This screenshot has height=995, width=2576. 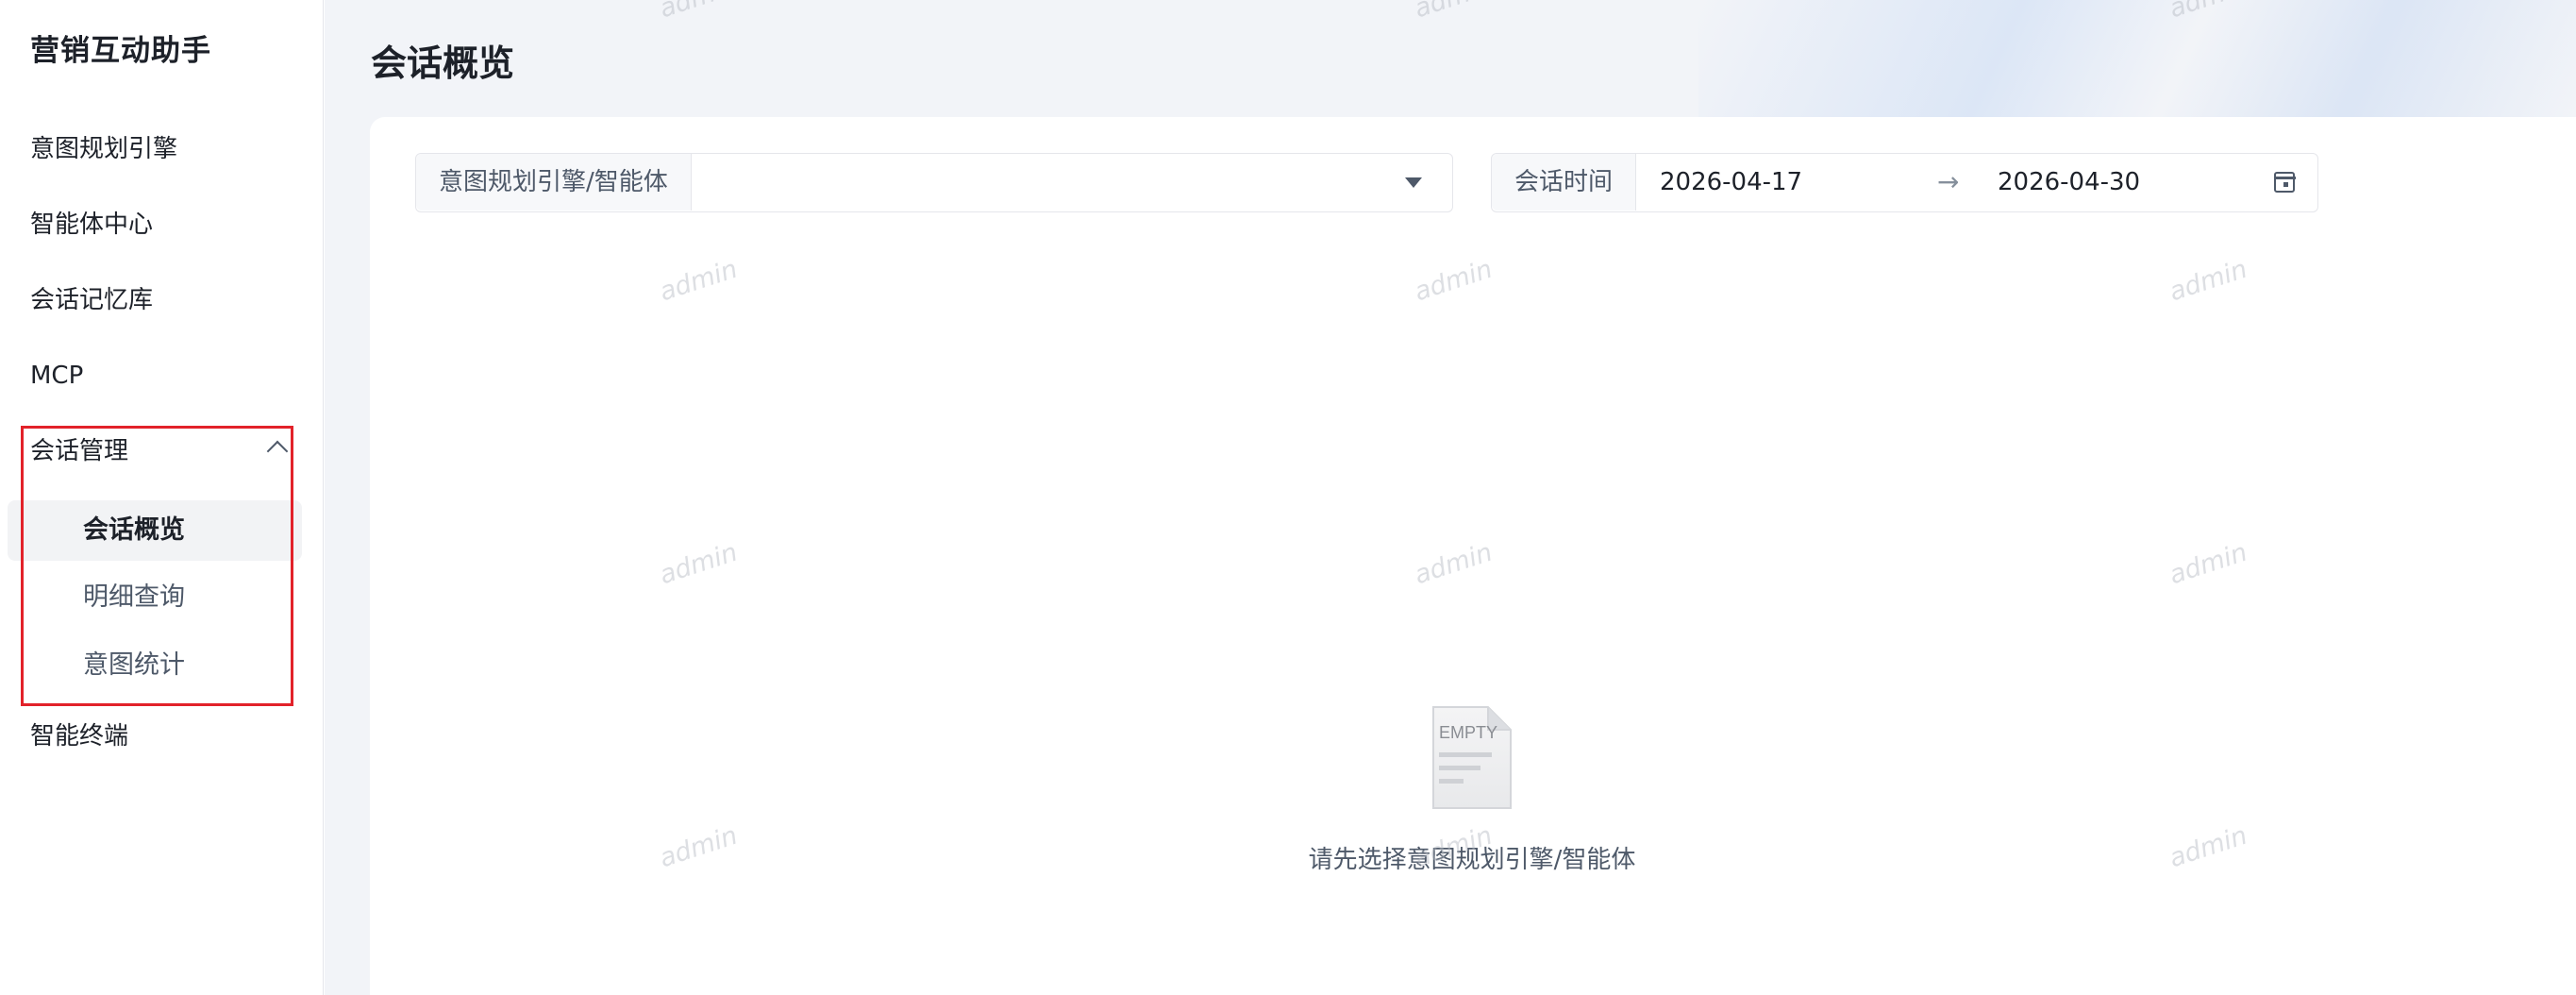 I want to click on engine-agent-filter: 意图规划引擎/智能体, so click(x=934, y=182).